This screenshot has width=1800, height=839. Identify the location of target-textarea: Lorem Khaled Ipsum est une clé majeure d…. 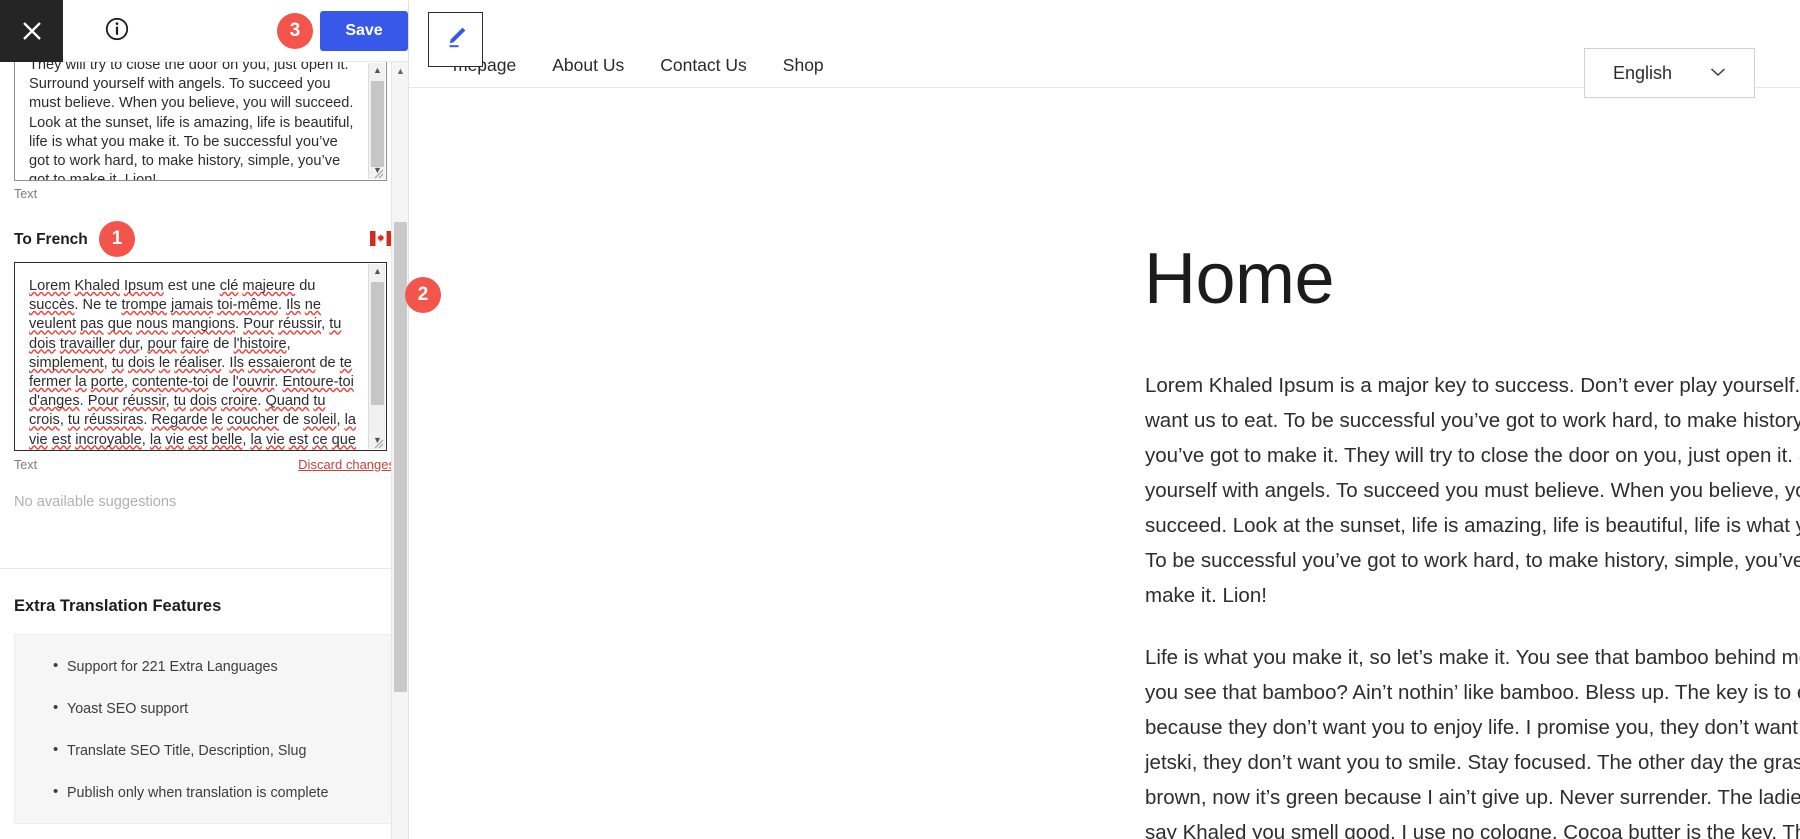
(200, 356).